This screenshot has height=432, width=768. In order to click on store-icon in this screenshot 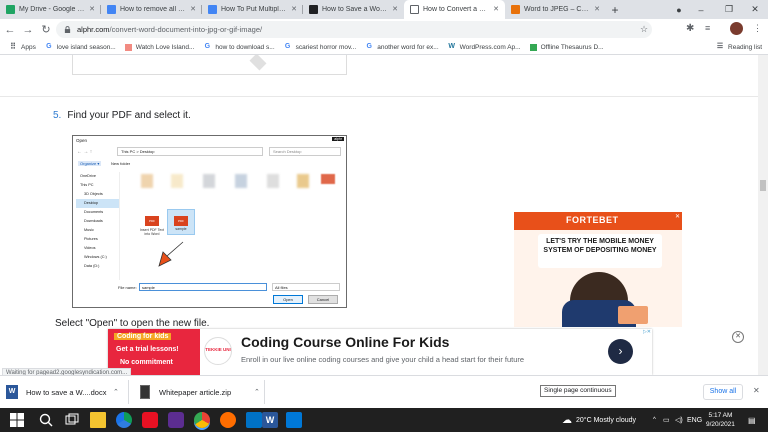, I will do `click(150, 420)`.